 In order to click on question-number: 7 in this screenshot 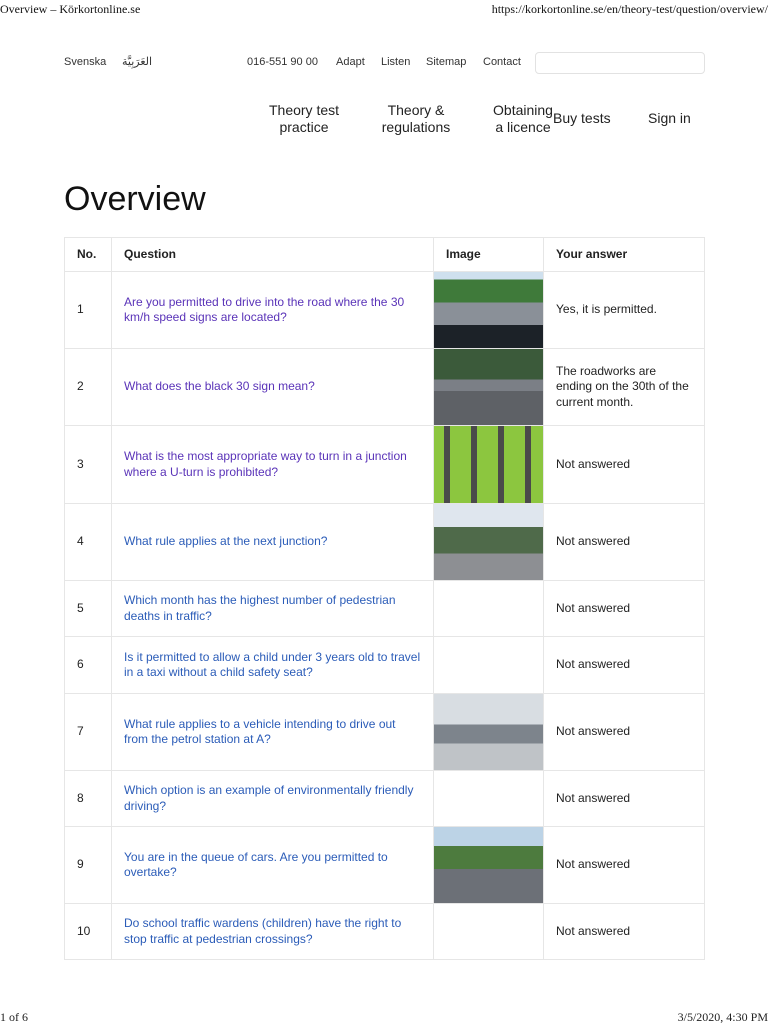, I will do `click(88, 732)`.